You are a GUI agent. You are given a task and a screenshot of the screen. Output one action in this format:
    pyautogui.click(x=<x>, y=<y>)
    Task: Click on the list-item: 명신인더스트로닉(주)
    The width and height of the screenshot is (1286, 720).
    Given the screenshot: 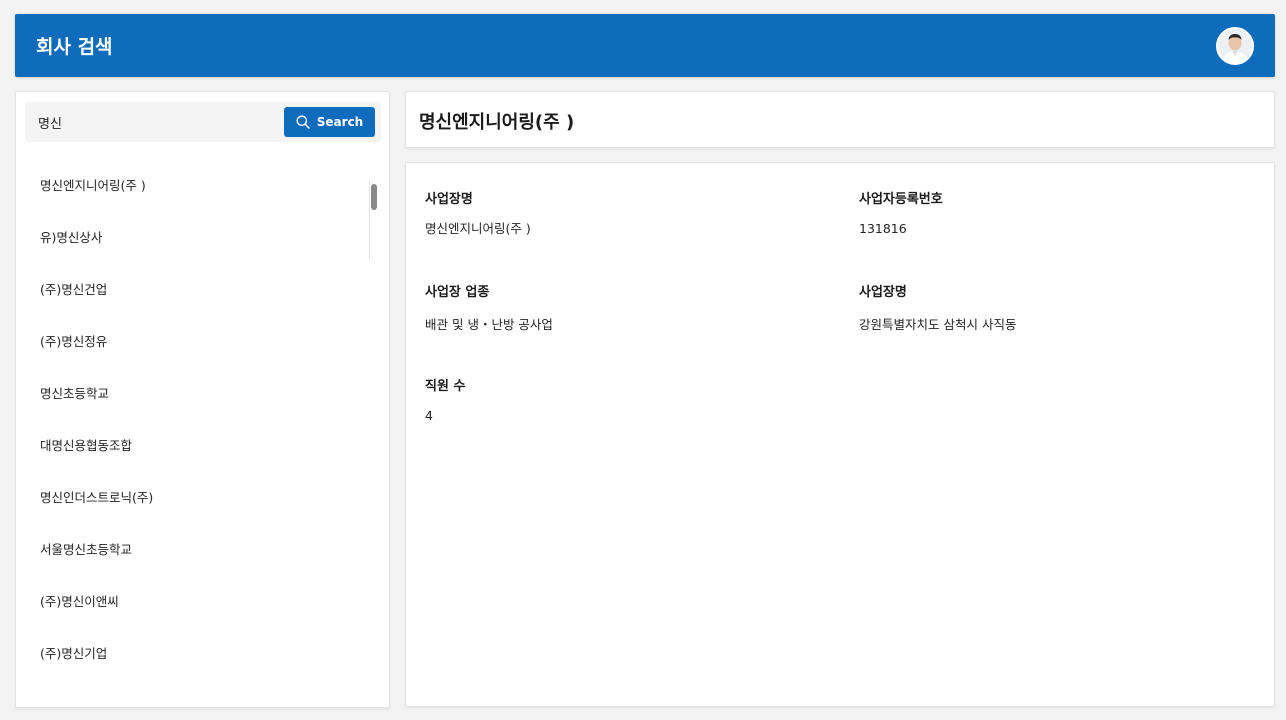 What is the action you would take?
    pyautogui.click(x=193, y=496)
    